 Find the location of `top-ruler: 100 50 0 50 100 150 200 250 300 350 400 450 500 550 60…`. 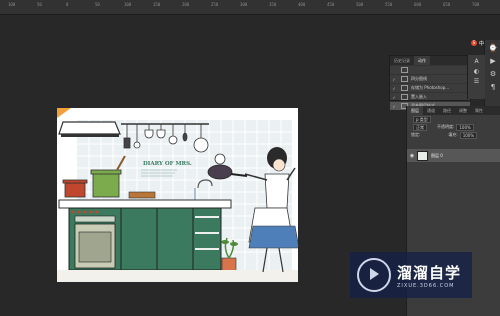

top-ruler: 100 50 0 50 100 150 200 250 300 350 400 450 500 550 60… is located at coordinates (250, 7).